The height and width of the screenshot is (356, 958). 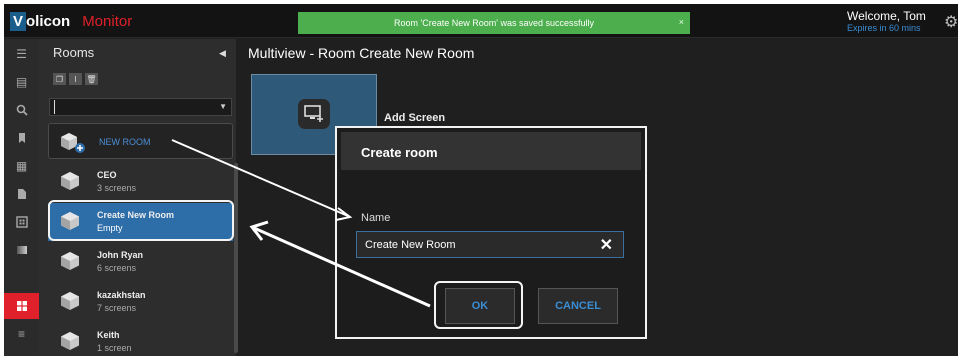 I want to click on grid-icon: ▦, so click(x=21, y=166).